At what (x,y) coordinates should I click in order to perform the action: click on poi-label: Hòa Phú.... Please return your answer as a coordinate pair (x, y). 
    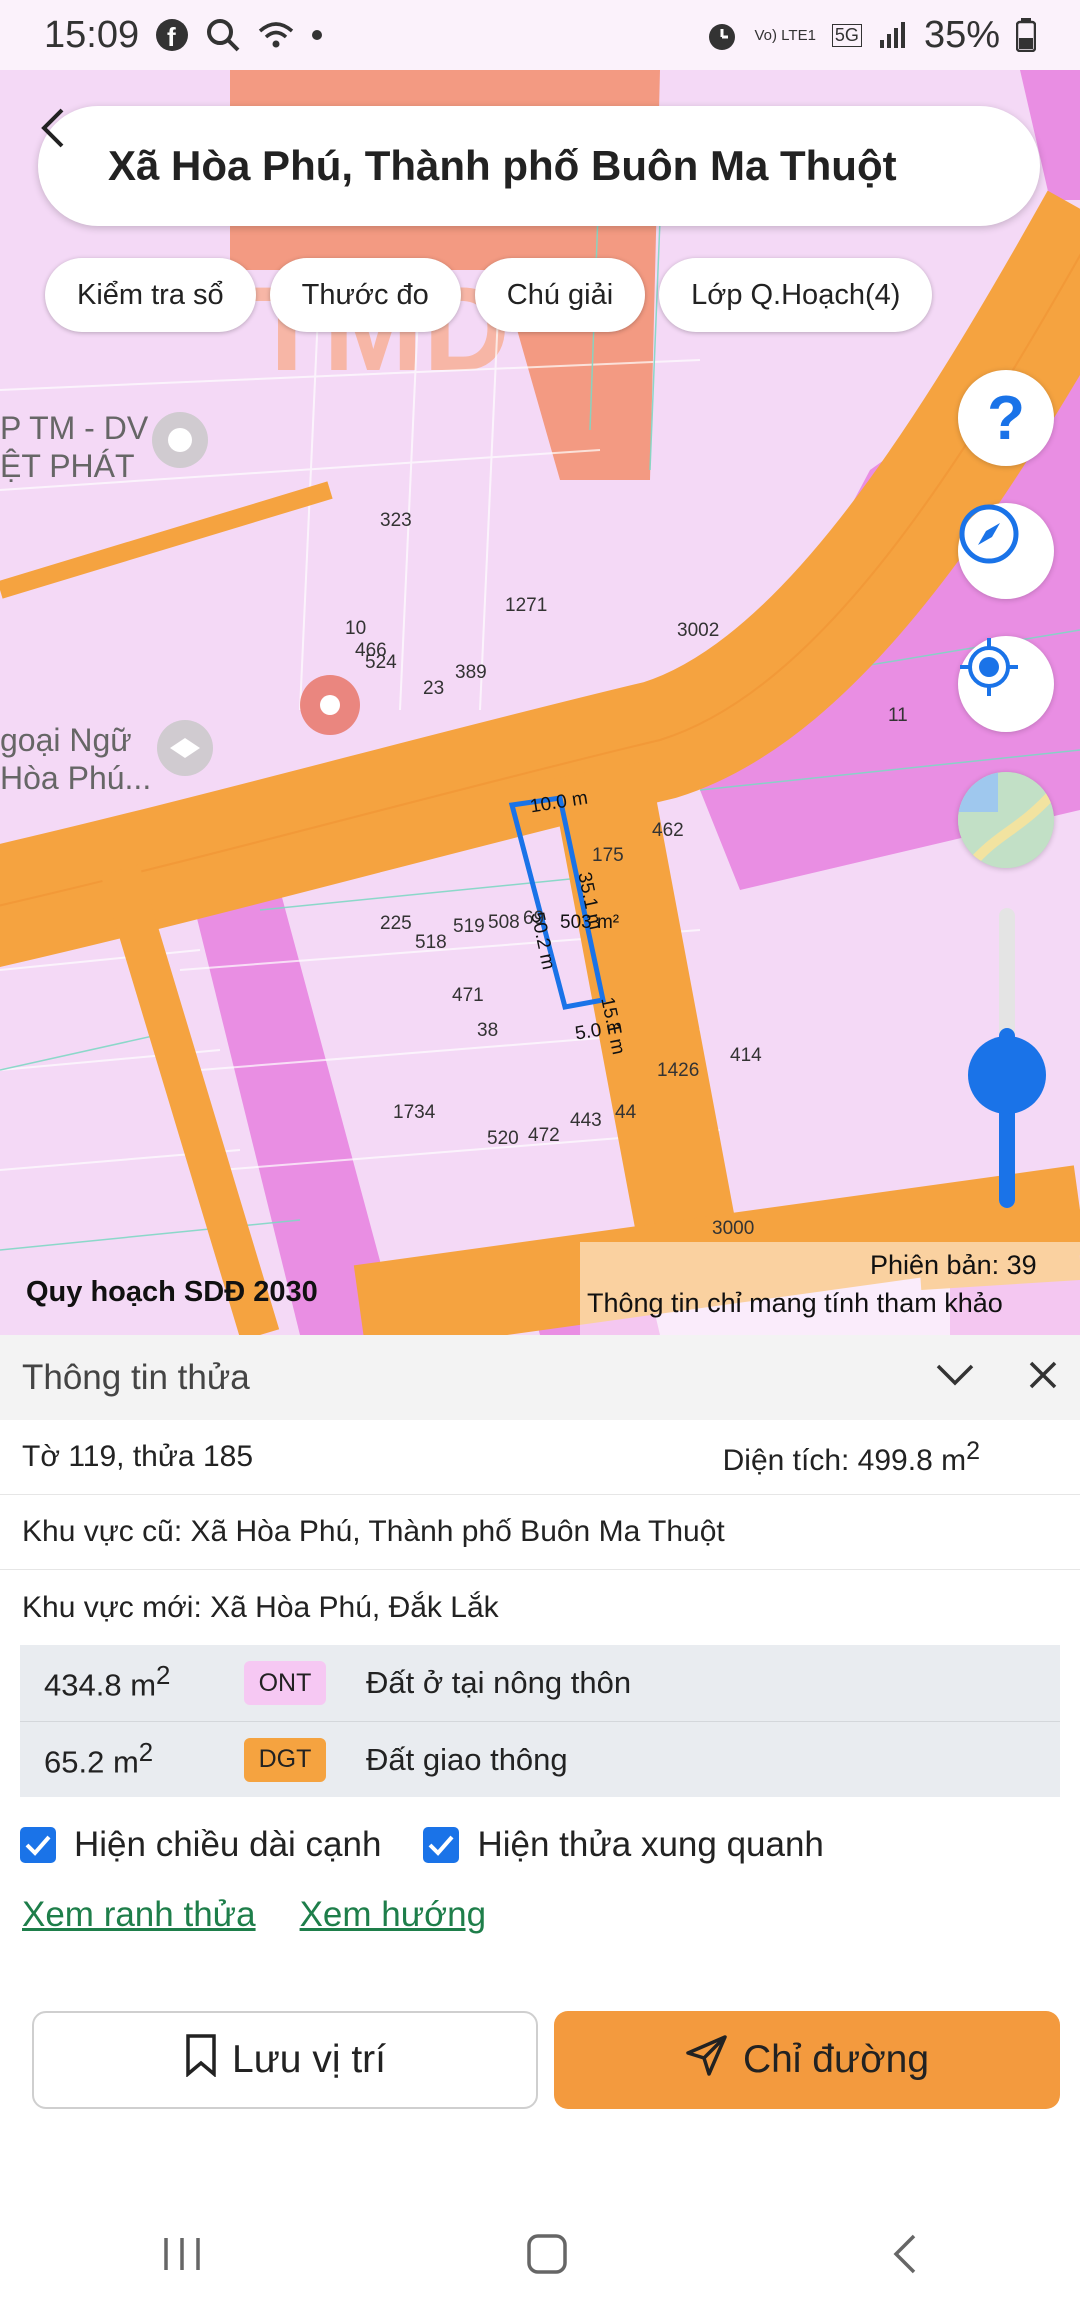
    Looking at the image, I should click on (76, 778).